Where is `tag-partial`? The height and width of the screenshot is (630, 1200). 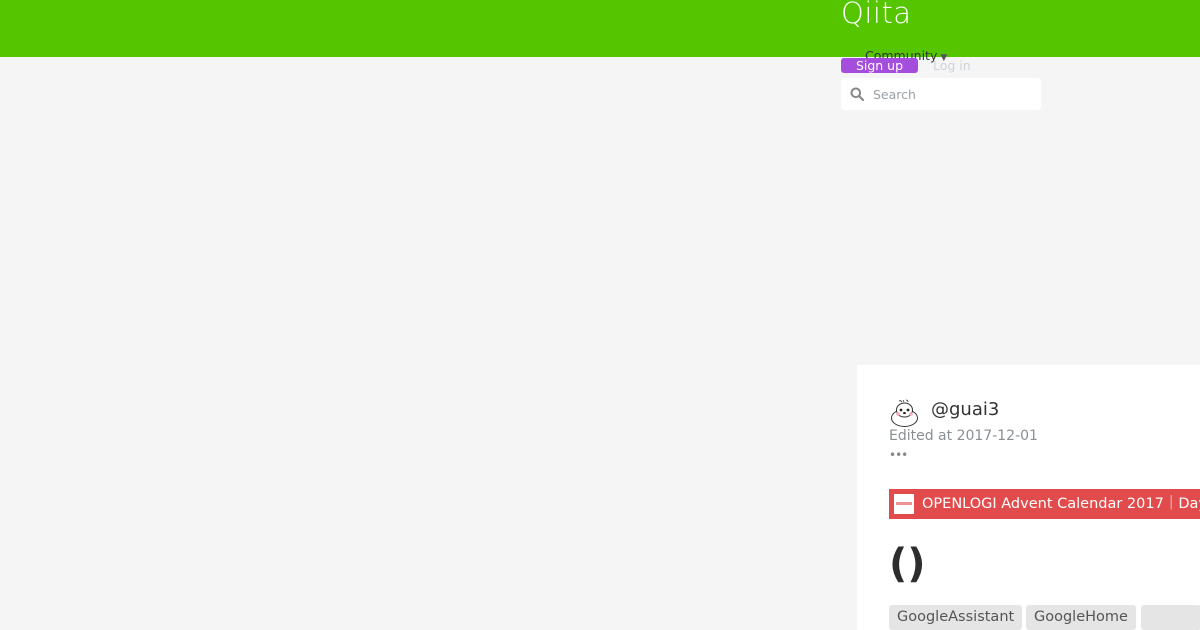 tag-partial is located at coordinates (1170, 617).